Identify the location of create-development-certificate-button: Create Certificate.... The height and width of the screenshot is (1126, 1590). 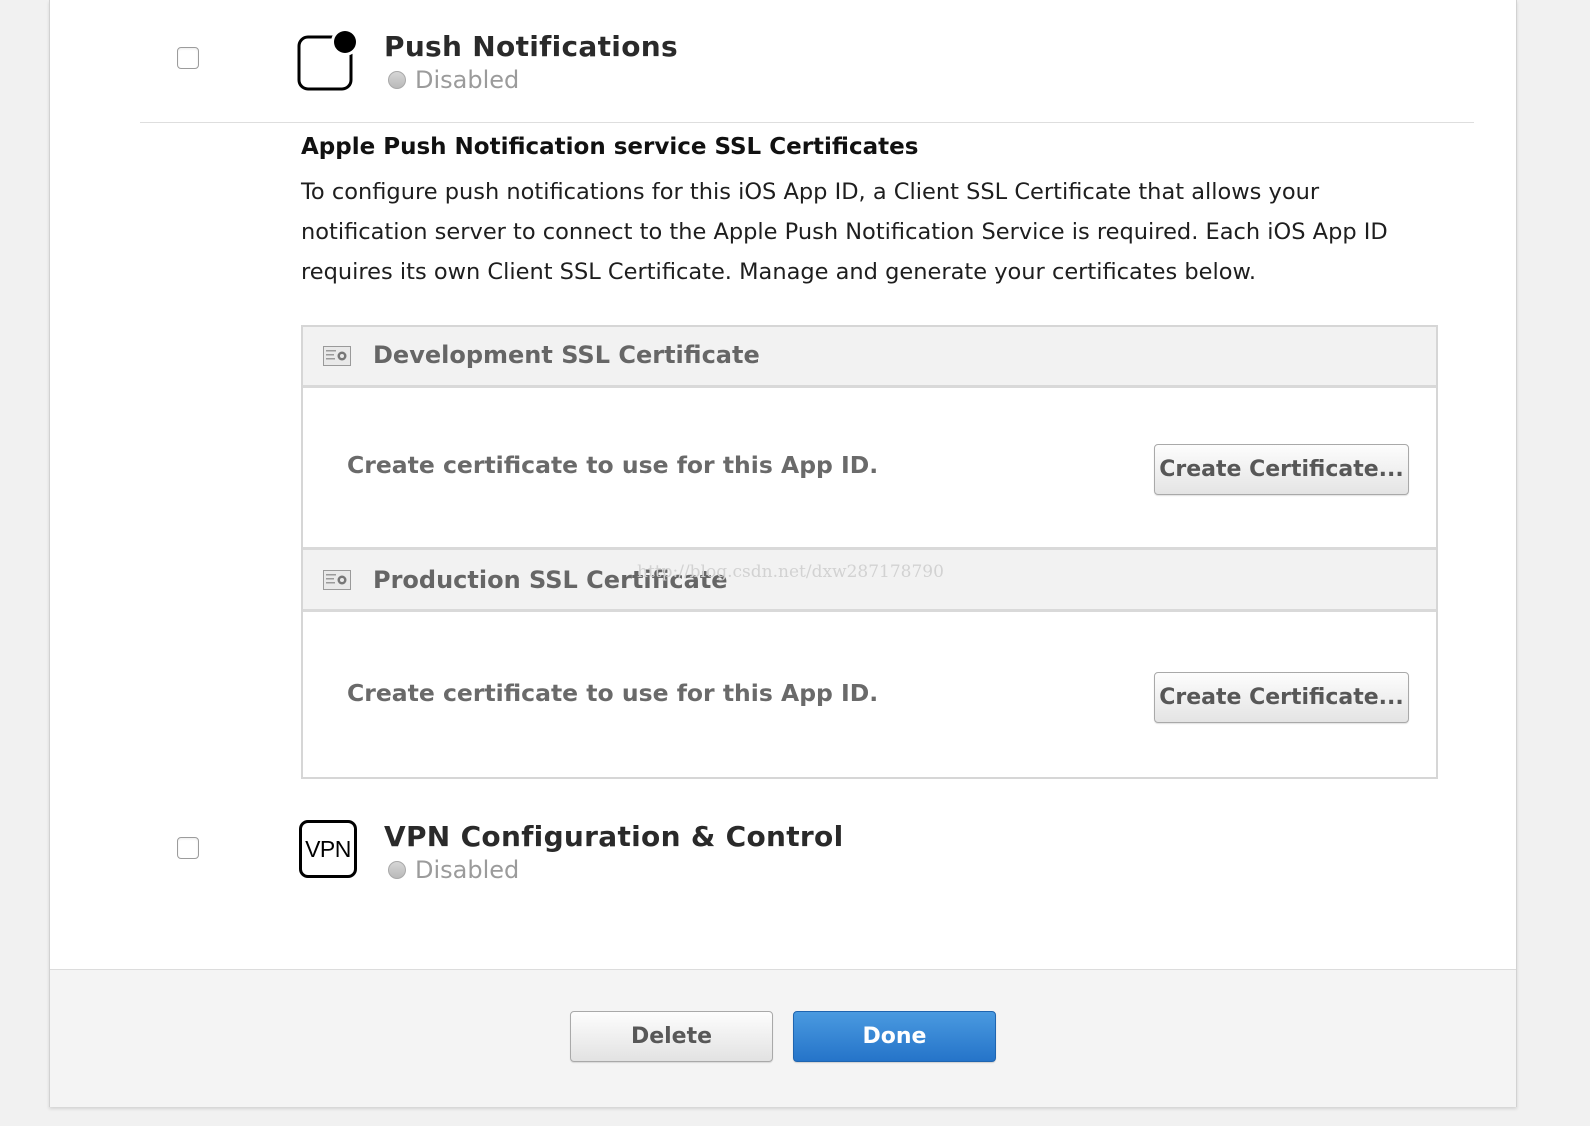
(1281, 469).